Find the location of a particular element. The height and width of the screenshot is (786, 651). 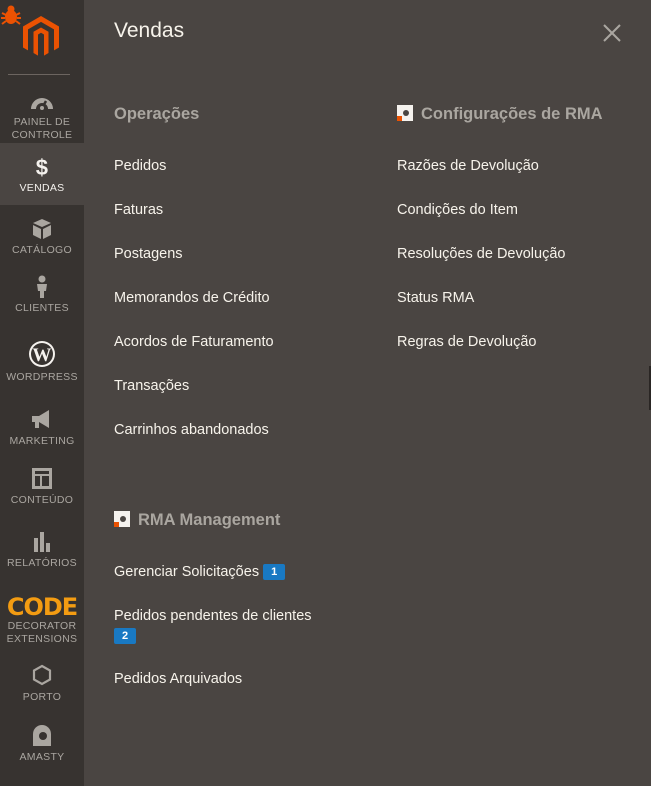

sidebar-item-label: CLIENTES is located at coordinates (42, 308).